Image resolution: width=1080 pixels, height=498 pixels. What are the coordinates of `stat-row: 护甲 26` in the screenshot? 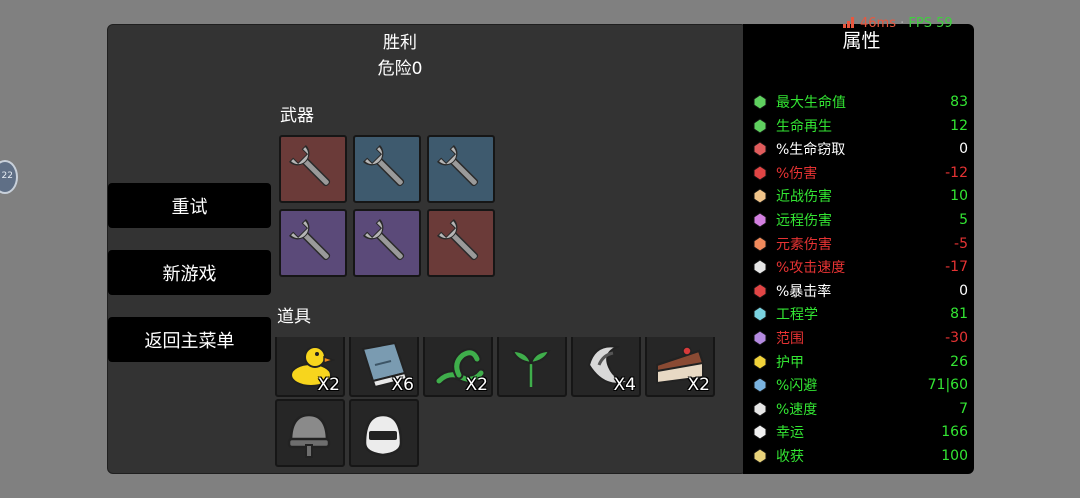 It's located at (859, 362).